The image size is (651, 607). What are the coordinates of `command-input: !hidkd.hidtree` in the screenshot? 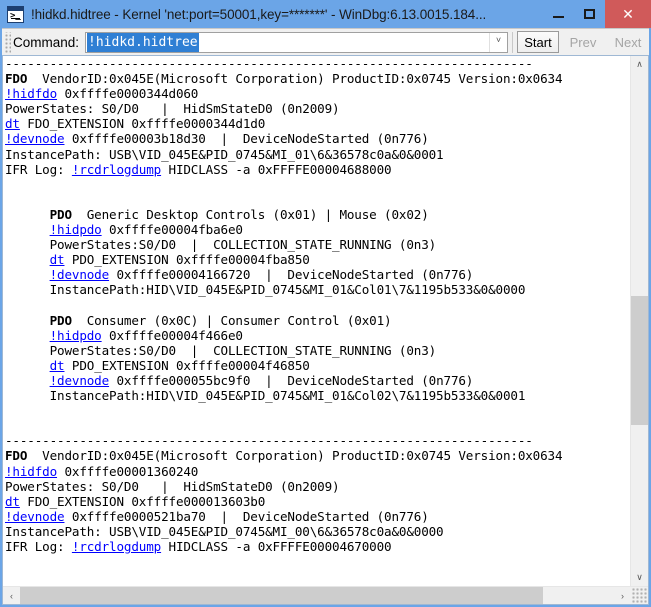 It's located at (287, 42).